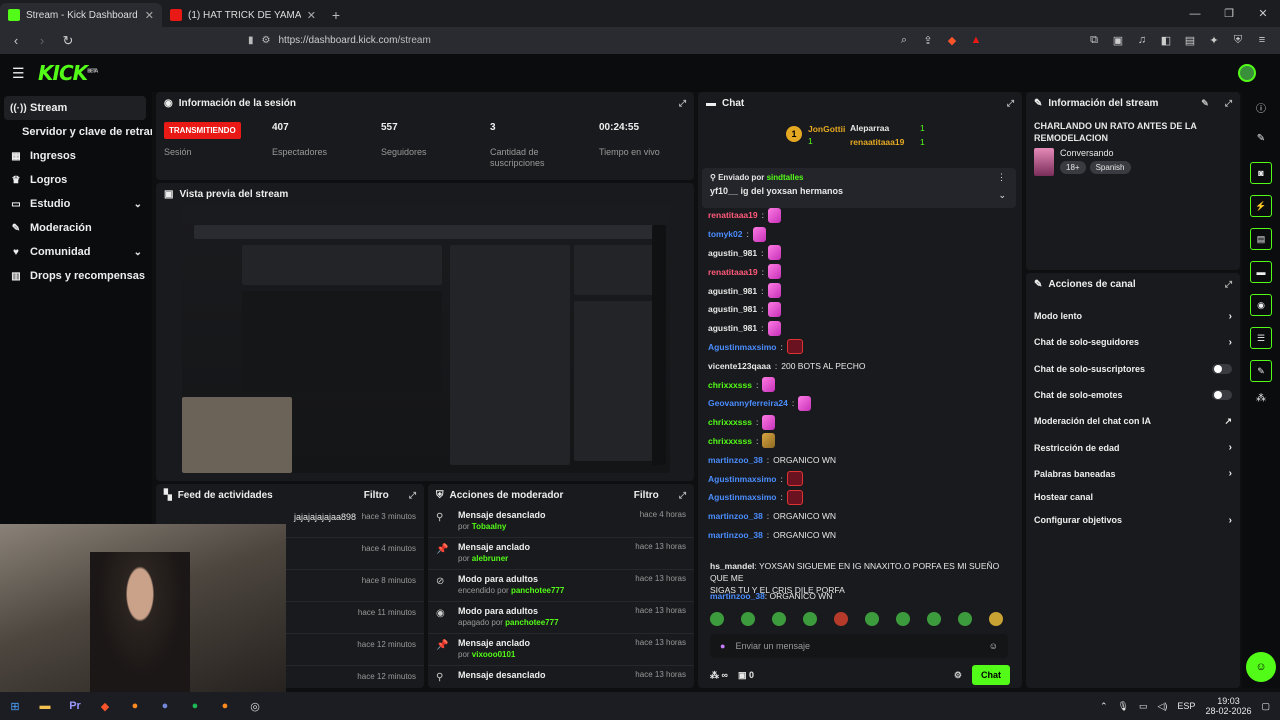 This screenshot has height=720, width=1280. What do you see at coordinates (1261, 173) in the screenshot?
I see `camera-icon: ◙` at bounding box center [1261, 173].